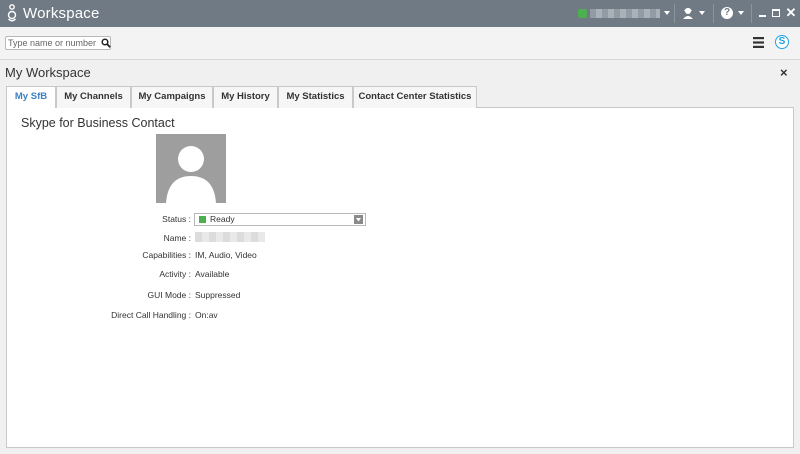  What do you see at coordinates (400, 73) in the screenshot?
I see `workspace-header: My Workspace ×` at bounding box center [400, 73].